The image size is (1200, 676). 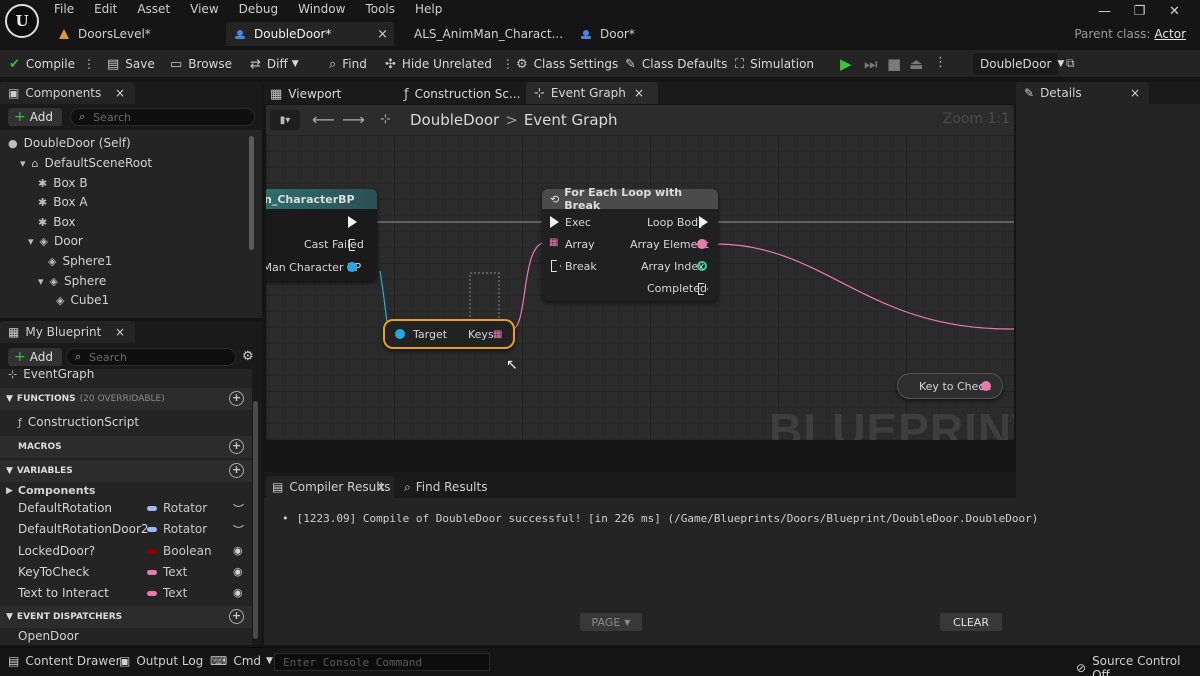 I want to click on menu-tools: Tools, so click(x=380, y=9).